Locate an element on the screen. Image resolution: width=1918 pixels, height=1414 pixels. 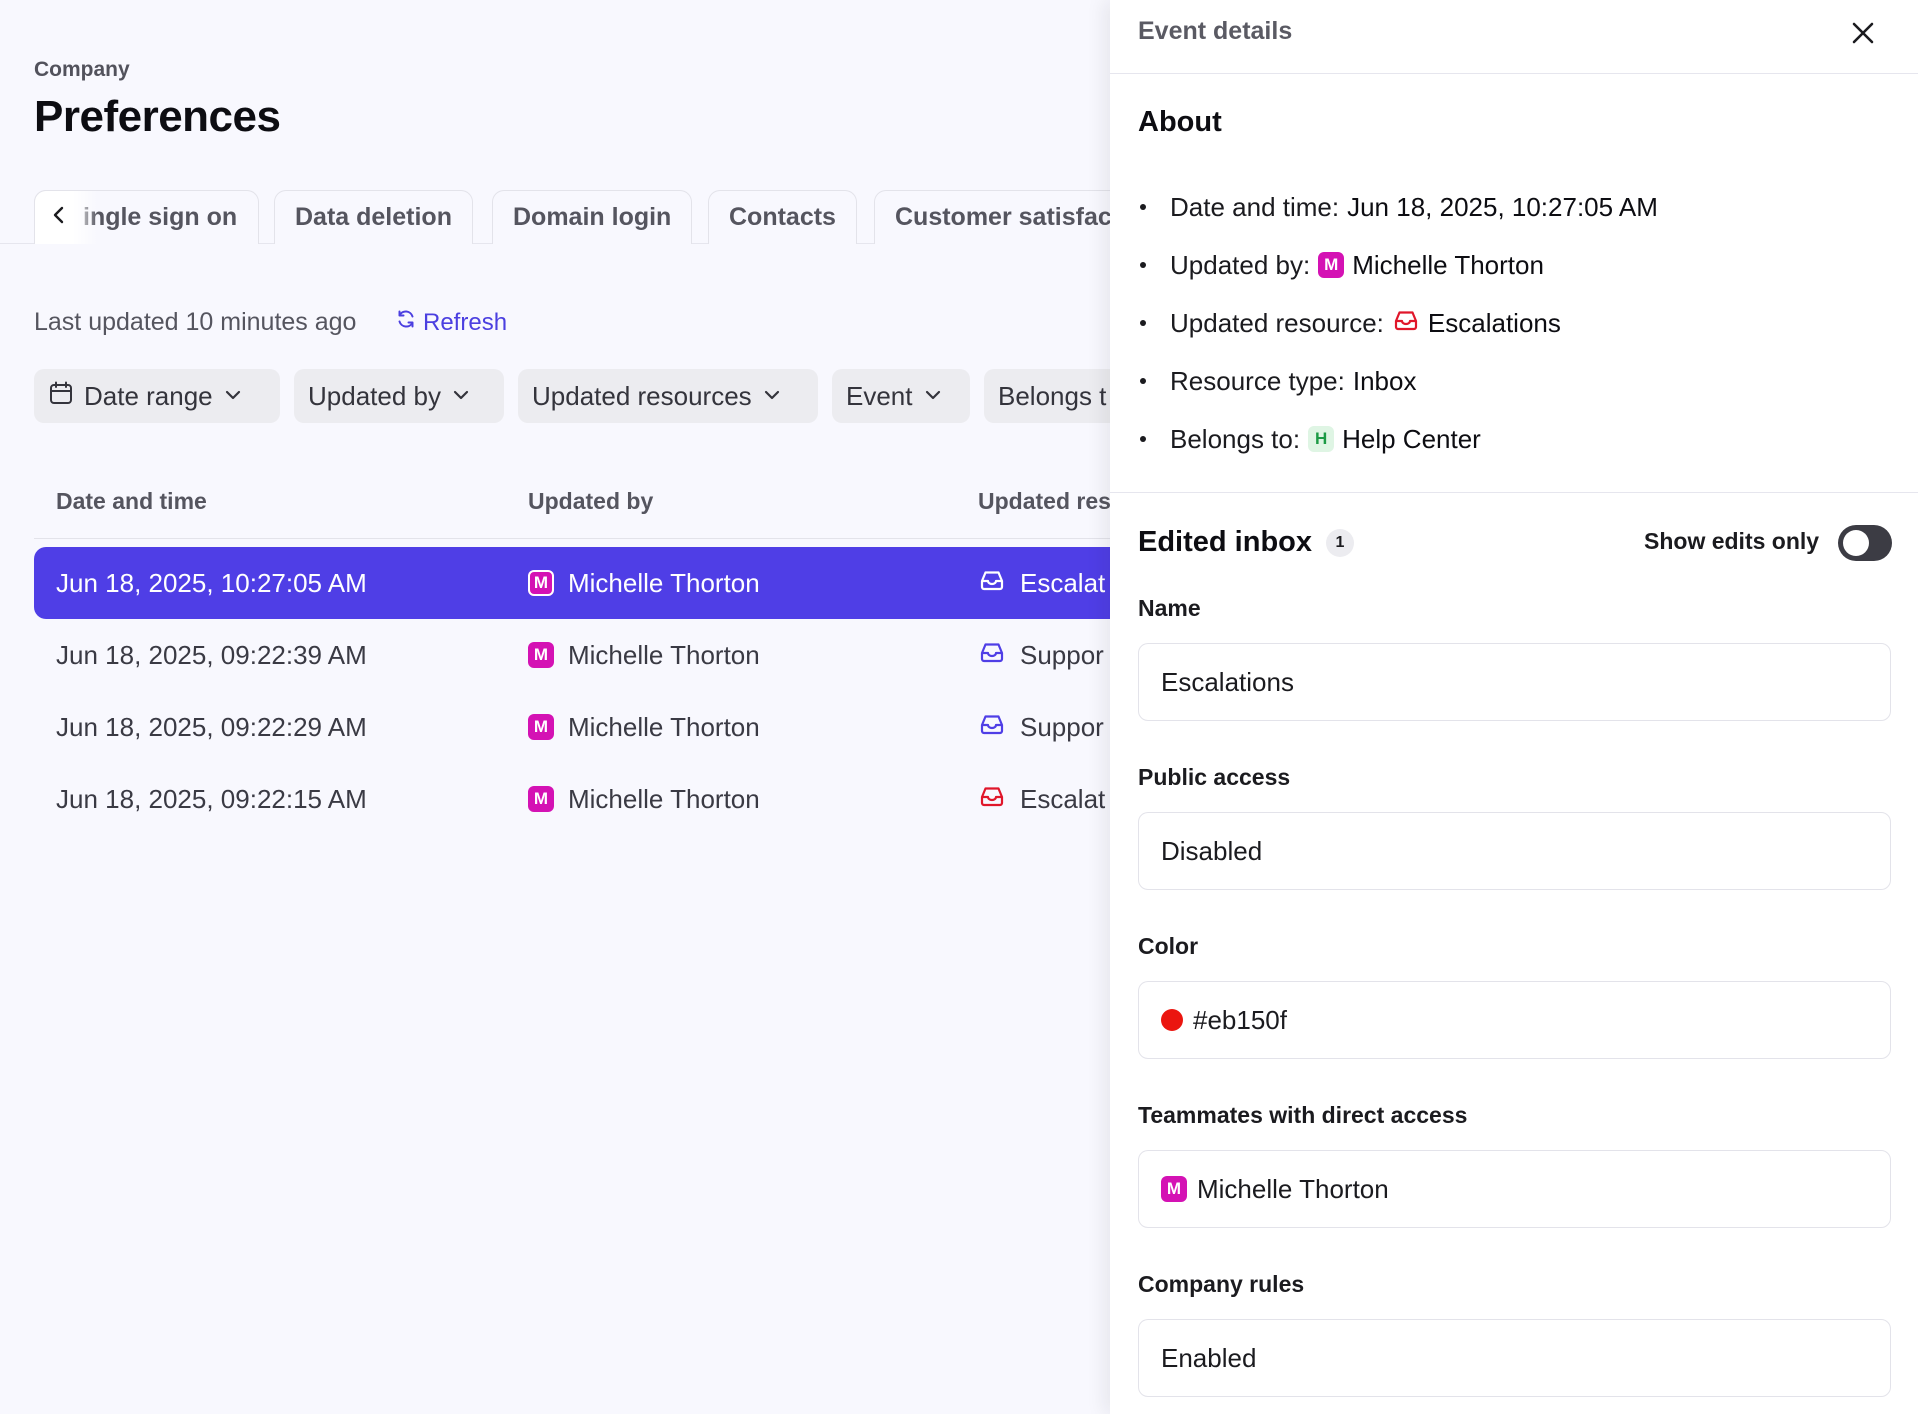
about-resource-value: Escalations is located at coordinates (1494, 322).